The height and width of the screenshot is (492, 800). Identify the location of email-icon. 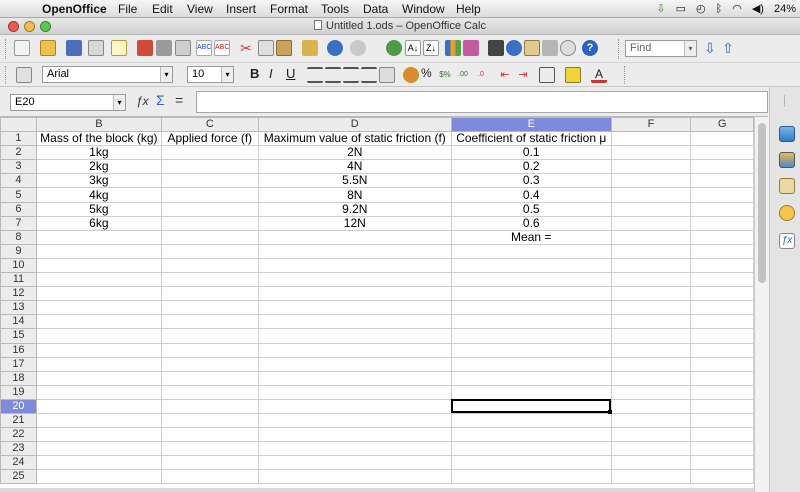
(96, 48).